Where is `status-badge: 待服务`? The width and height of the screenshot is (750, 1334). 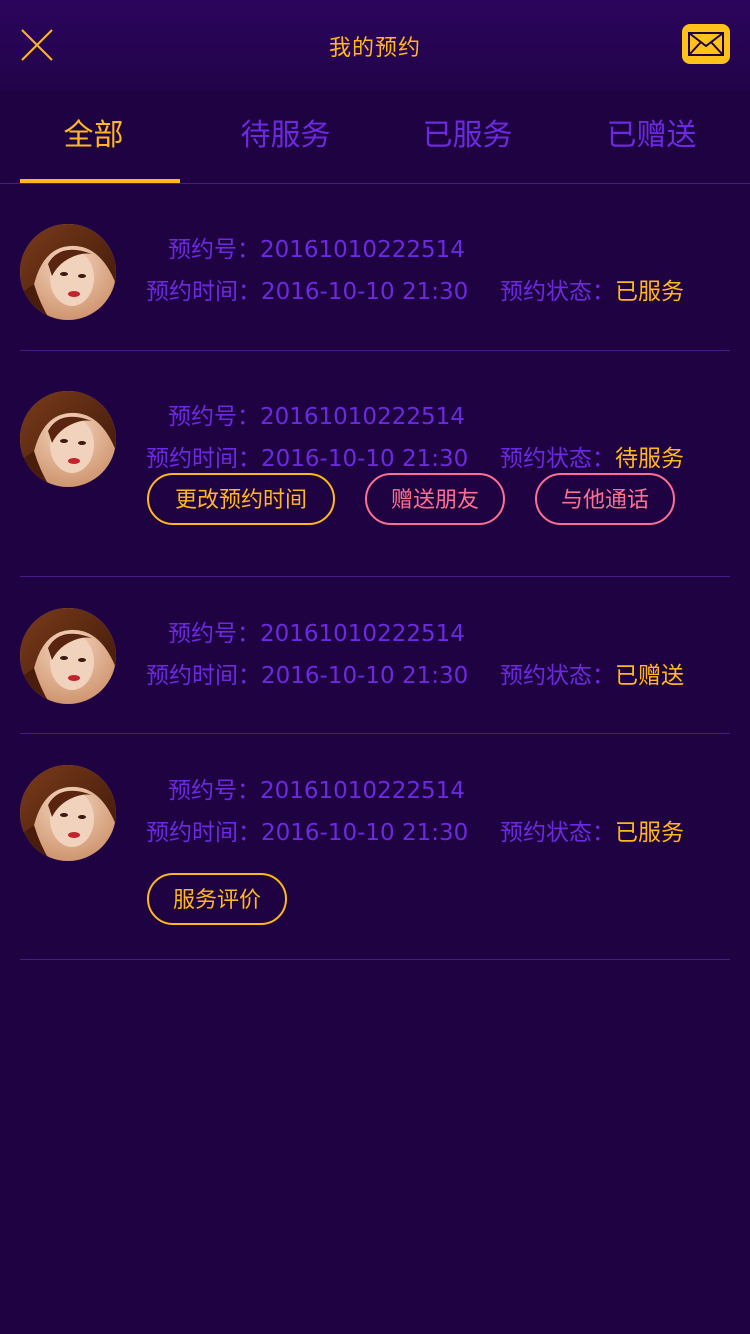 status-badge: 待服务 is located at coordinates (649, 459).